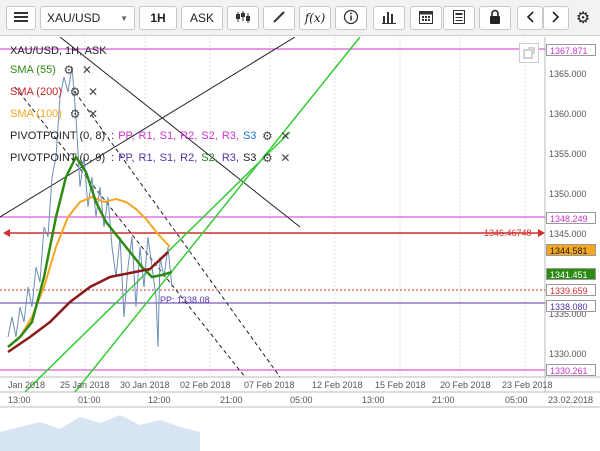 Image resolution: width=600 pixels, height=451 pixels. I want to click on legend-pivot-2-items: PP, R1, S1, R2, S2, R3, S3, so click(189, 158).